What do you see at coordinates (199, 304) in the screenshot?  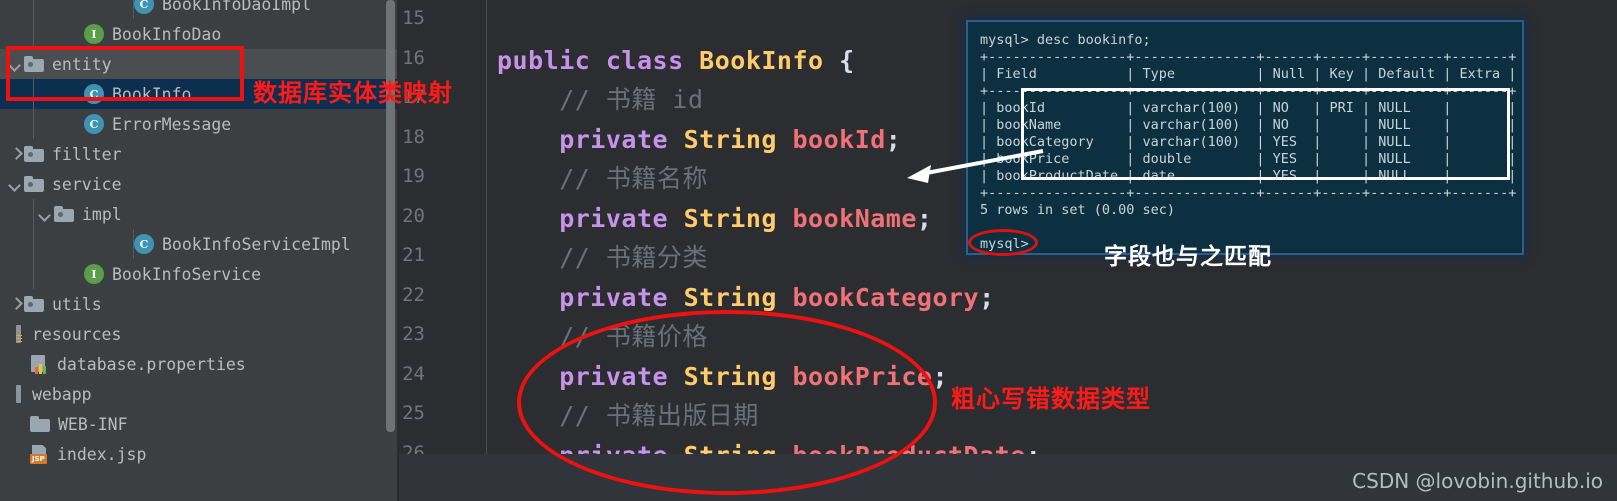 I see `tree-item-utils: utils` at bounding box center [199, 304].